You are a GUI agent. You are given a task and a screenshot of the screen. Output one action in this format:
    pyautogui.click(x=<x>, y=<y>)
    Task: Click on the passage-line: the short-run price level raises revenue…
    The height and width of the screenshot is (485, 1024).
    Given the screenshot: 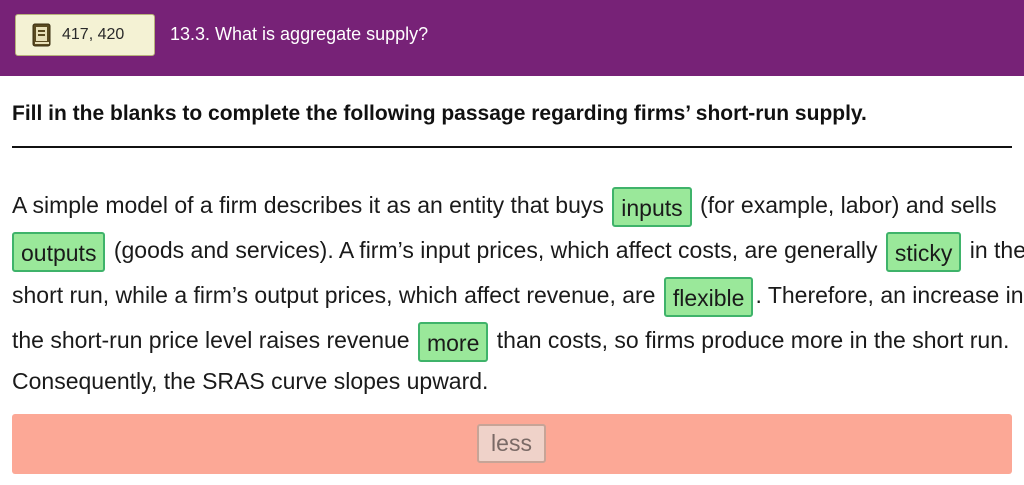 What is the action you would take?
    pyautogui.click(x=512, y=340)
    